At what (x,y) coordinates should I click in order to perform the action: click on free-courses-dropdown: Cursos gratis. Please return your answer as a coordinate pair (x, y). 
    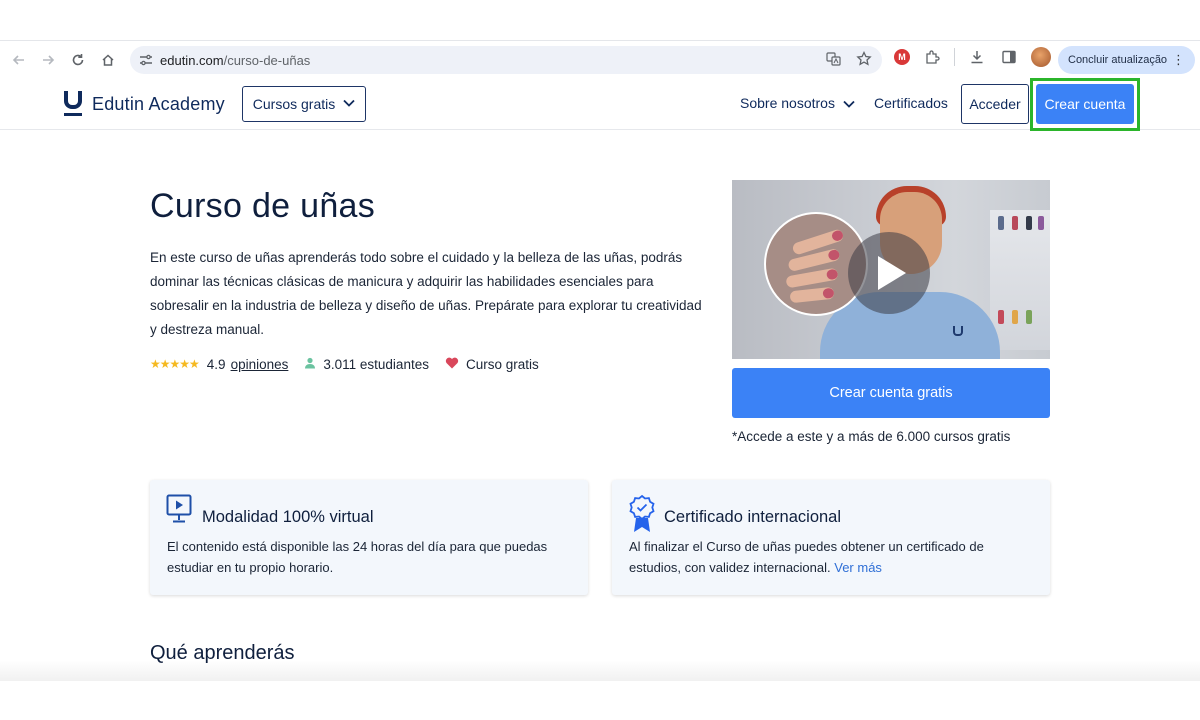
    Looking at the image, I should click on (304, 104).